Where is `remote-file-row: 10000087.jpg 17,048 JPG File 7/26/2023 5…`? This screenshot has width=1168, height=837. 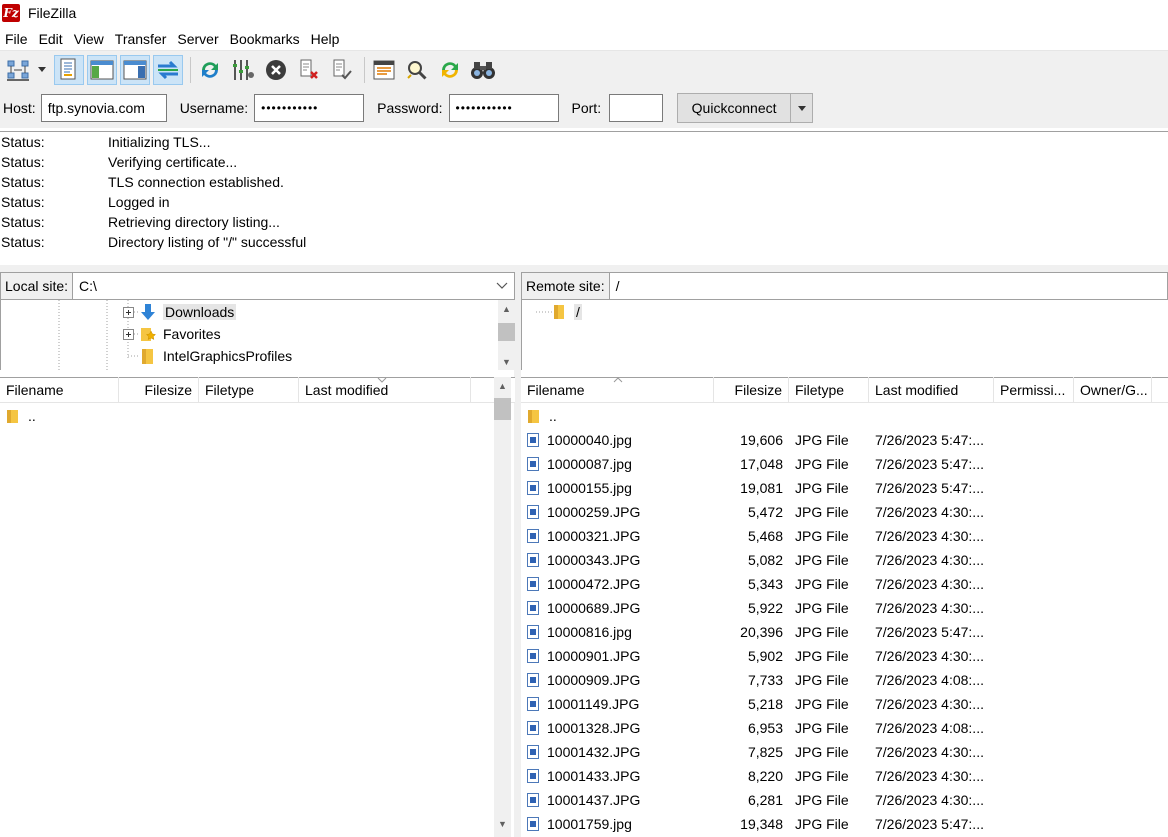
remote-file-row: 10000087.jpg 17,048 JPG File 7/26/2023 5… is located at coordinates (844, 464).